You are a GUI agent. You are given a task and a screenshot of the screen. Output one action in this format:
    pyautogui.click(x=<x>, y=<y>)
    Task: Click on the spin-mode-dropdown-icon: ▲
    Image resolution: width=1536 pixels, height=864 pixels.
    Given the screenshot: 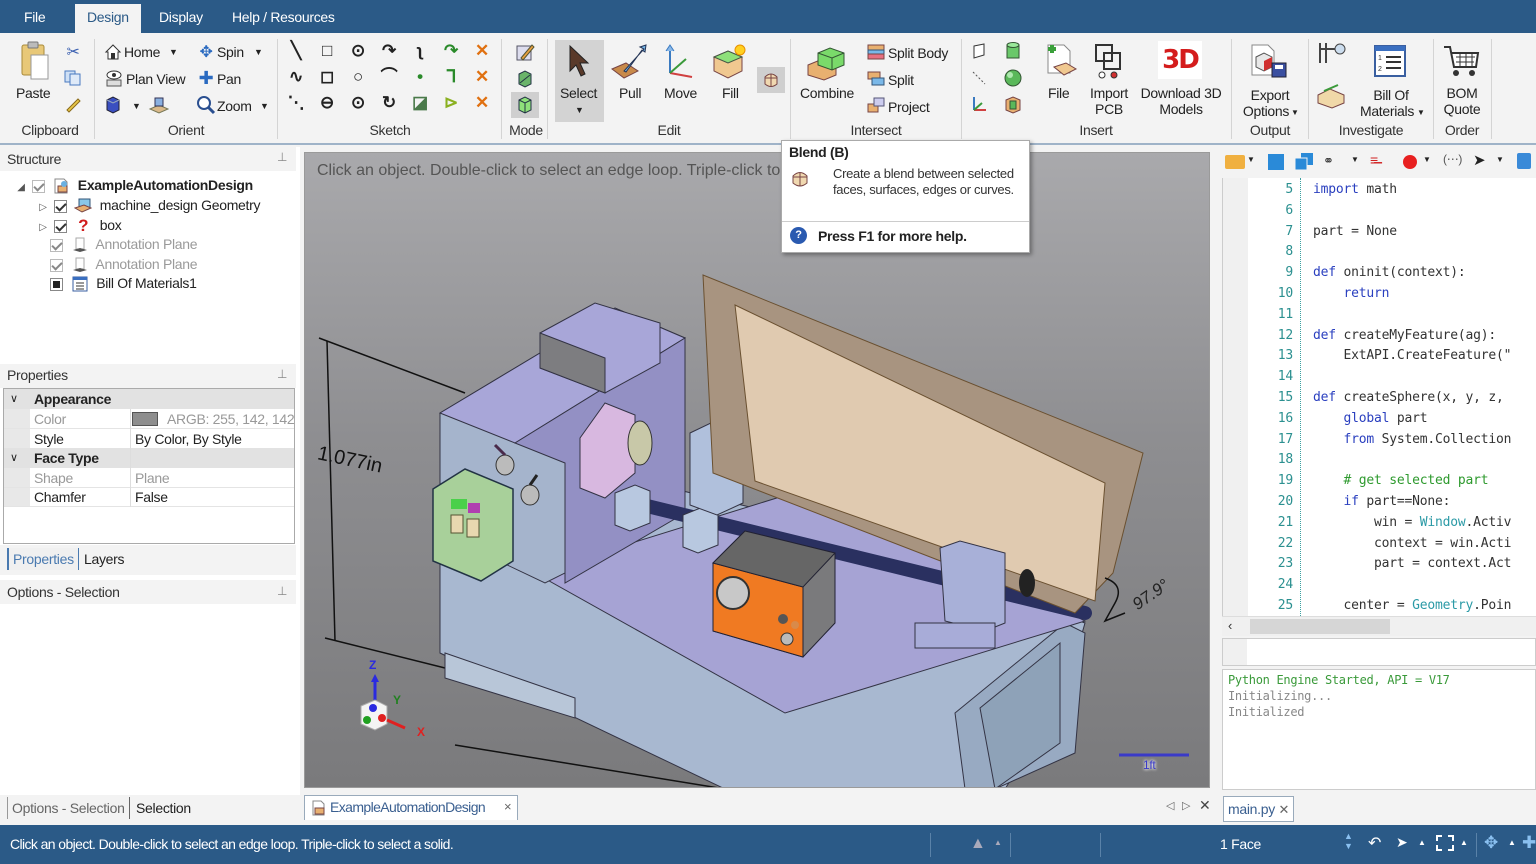 What is the action you would take?
    pyautogui.click(x=1512, y=842)
    